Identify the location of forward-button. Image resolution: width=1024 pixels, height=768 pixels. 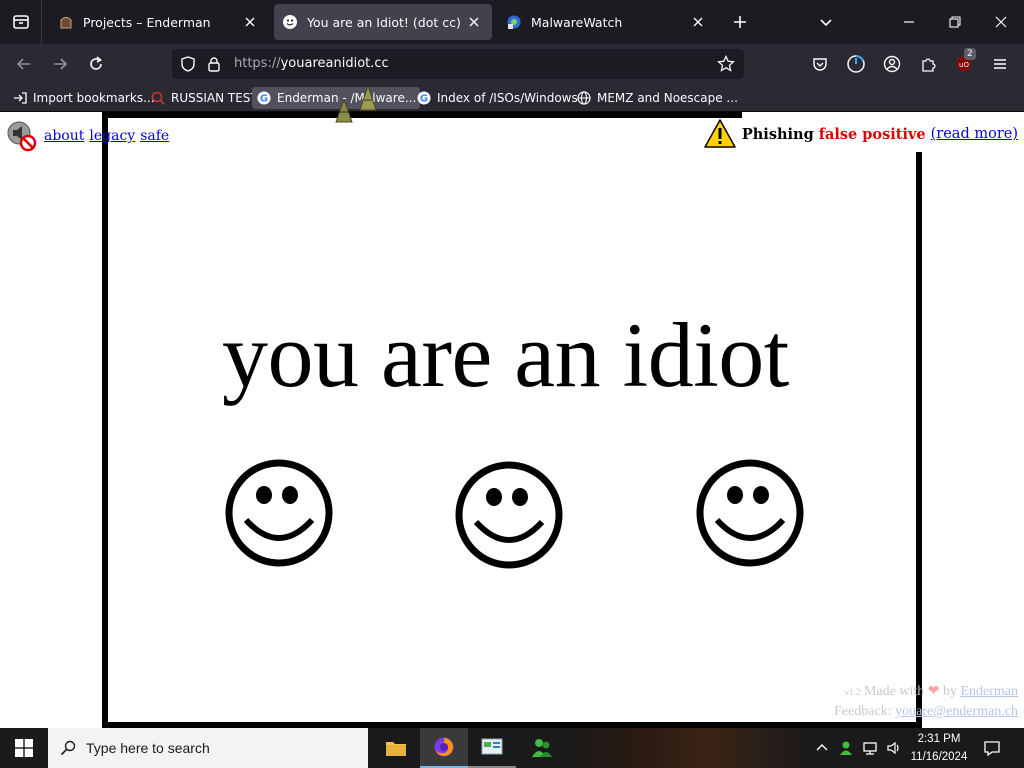
(60, 64).